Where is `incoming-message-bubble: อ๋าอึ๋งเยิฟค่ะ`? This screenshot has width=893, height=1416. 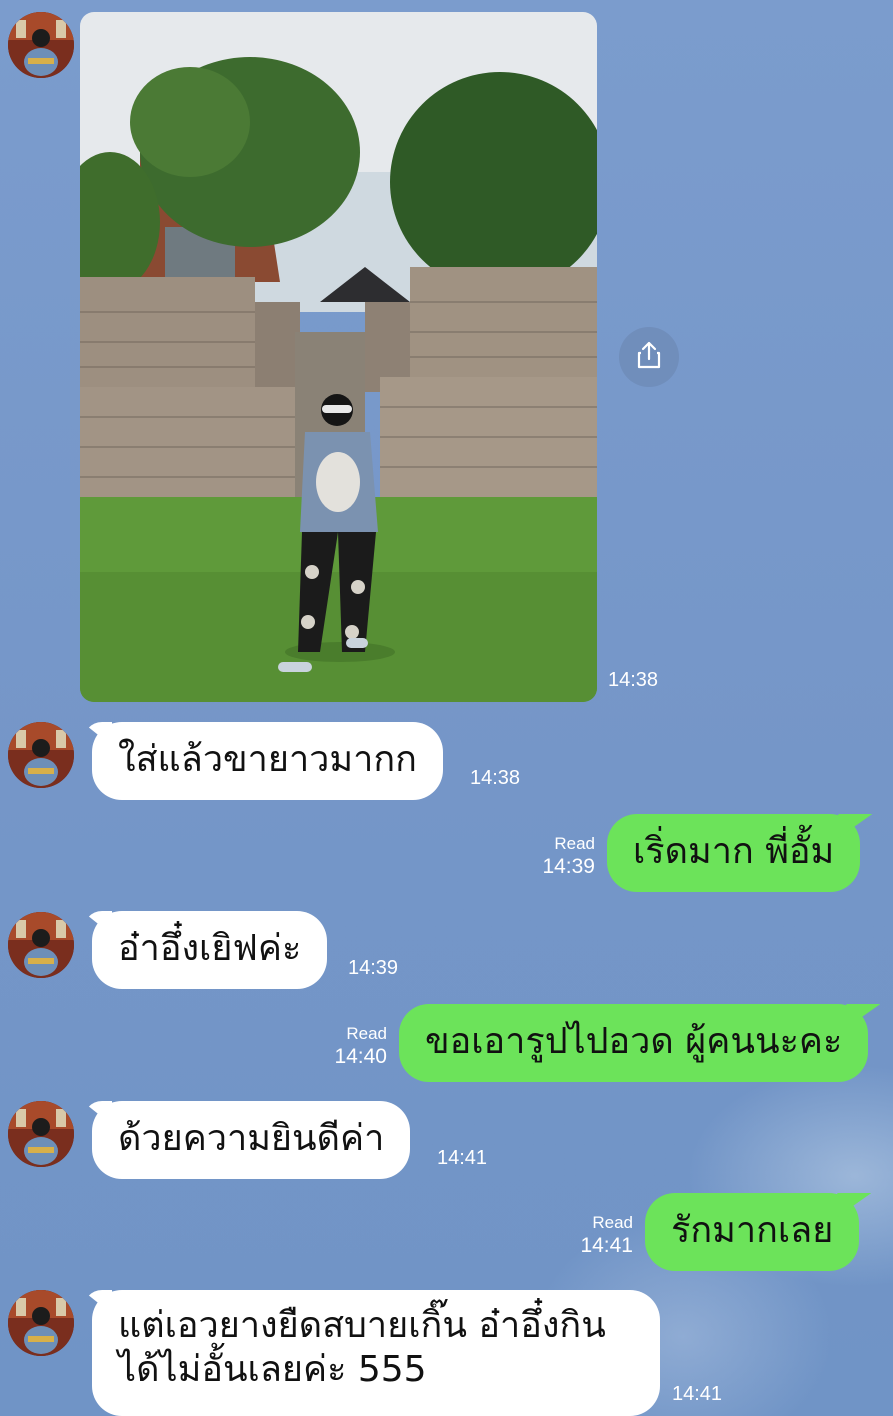 incoming-message-bubble: อ๋าอึ๋งเยิฟค่ะ is located at coordinates (210, 950).